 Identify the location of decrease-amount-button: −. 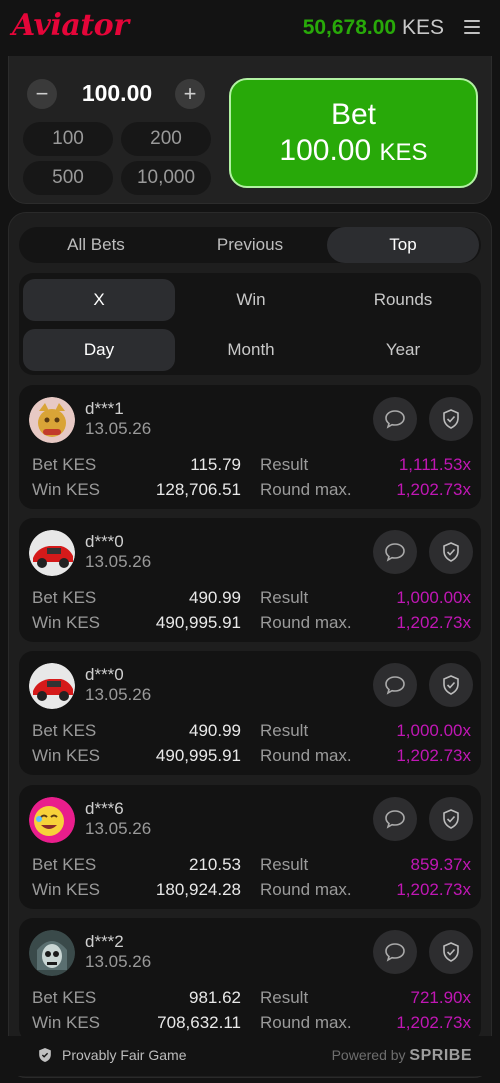
(42, 94).